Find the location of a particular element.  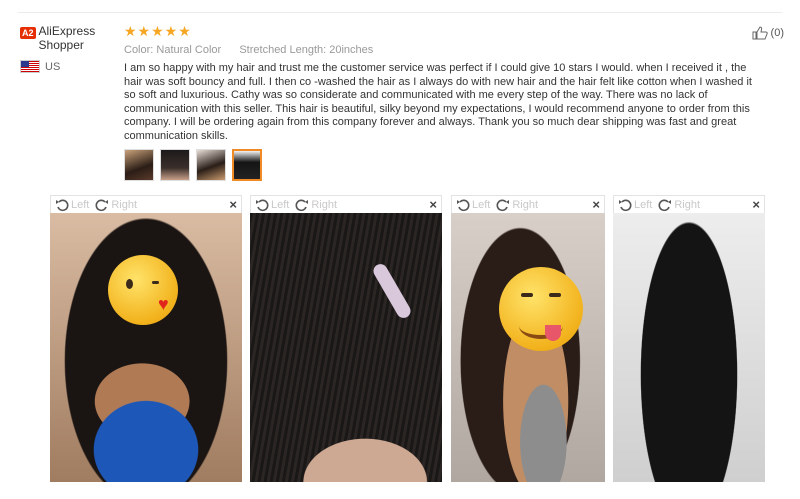

photo-thumbnails is located at coordinates (452, 165).